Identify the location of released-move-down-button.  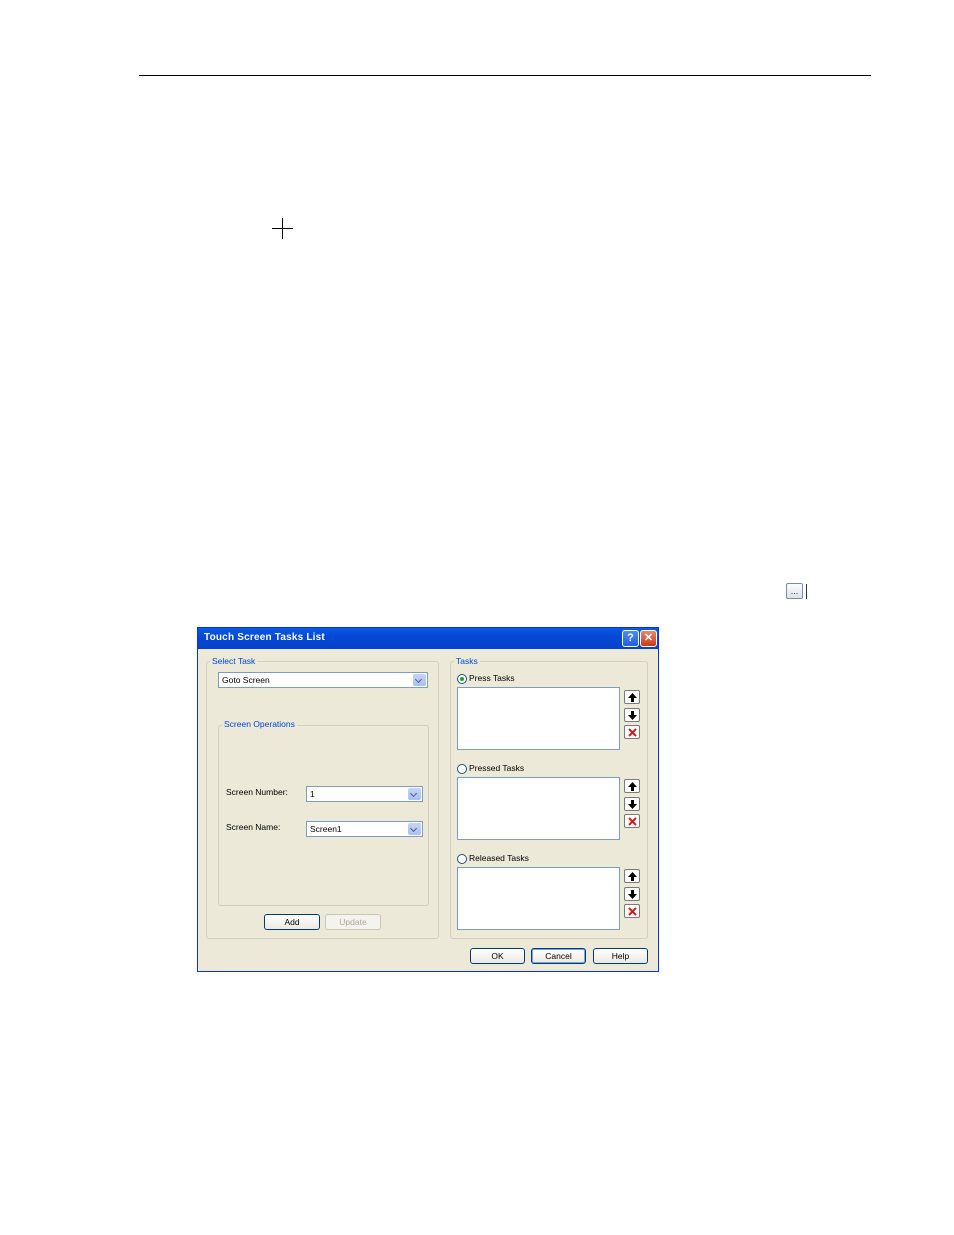
(632, 894).